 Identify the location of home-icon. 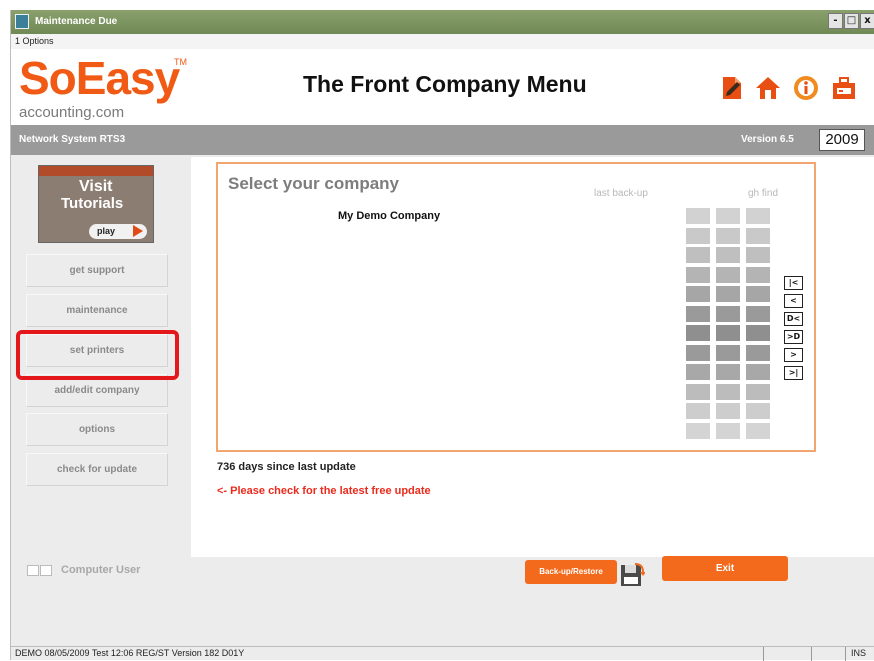
(768, 88).